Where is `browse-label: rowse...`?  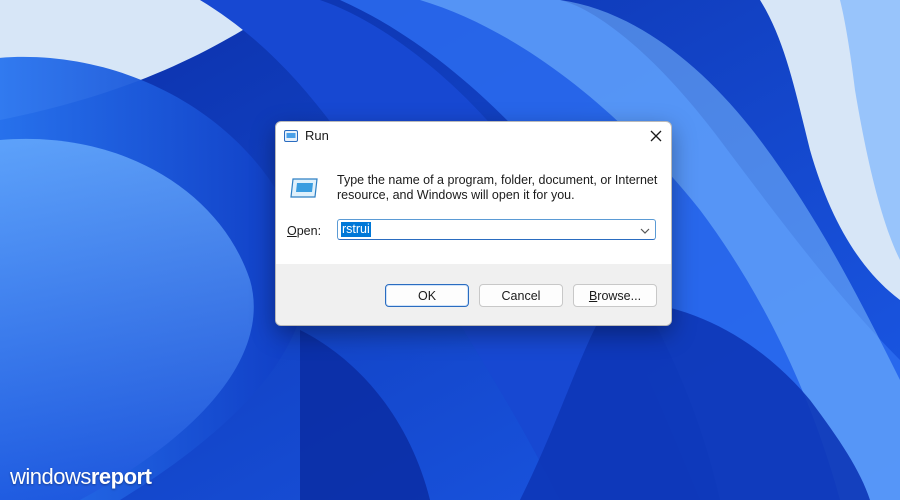
browse-label: rowse... is located at coordinates (619, 295).